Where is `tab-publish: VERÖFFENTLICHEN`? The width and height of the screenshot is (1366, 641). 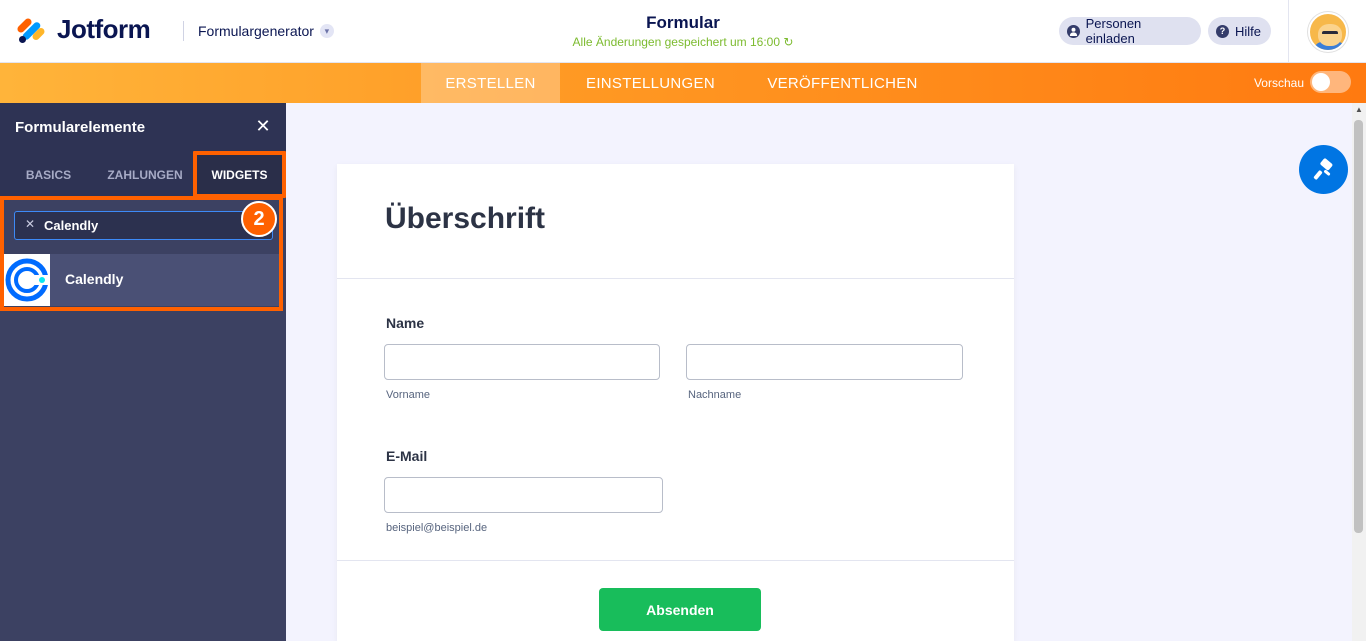
tab-publish: VERÖFFENTLICHEN is located at coordinates (842, 83).